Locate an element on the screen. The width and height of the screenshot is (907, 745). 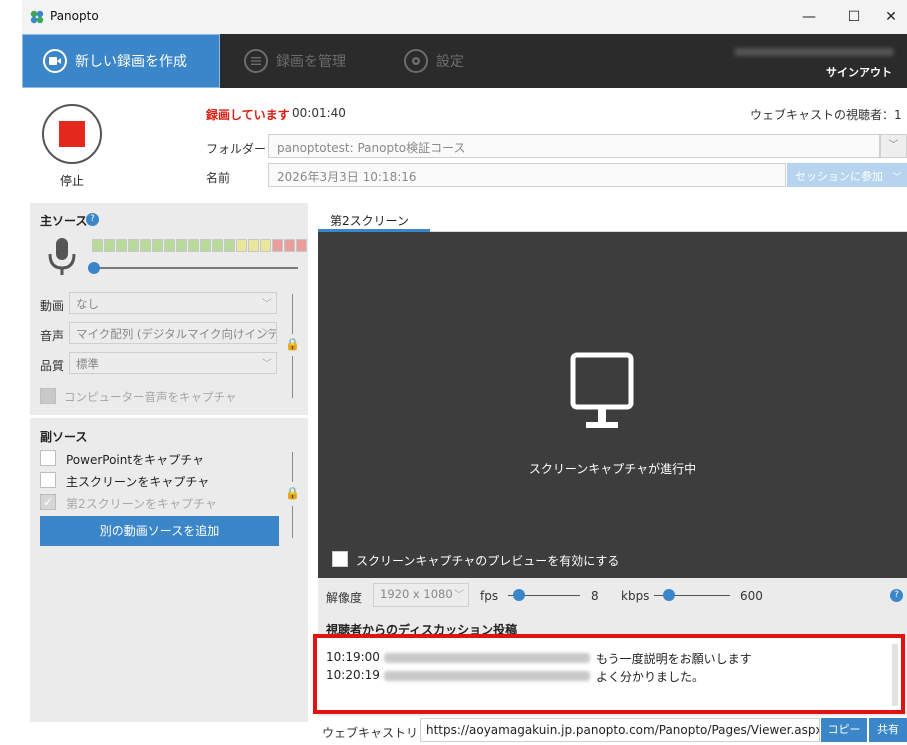
gear-icon is located at coordinates (416, 61).